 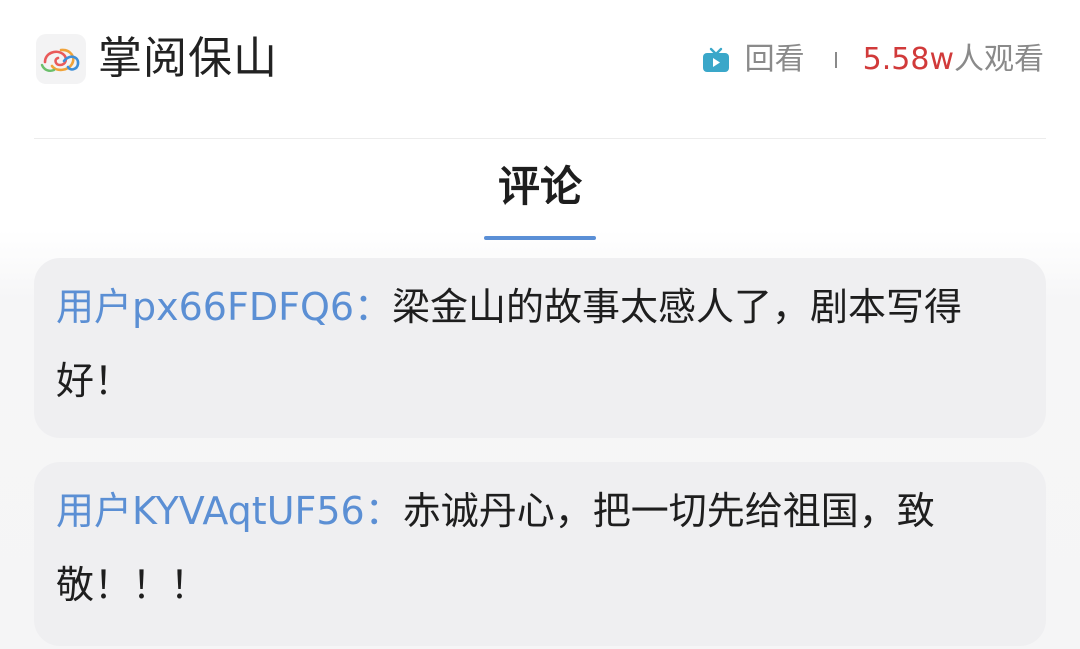 I want to click on tab-comments: 评论, so click(x=540, y=199).